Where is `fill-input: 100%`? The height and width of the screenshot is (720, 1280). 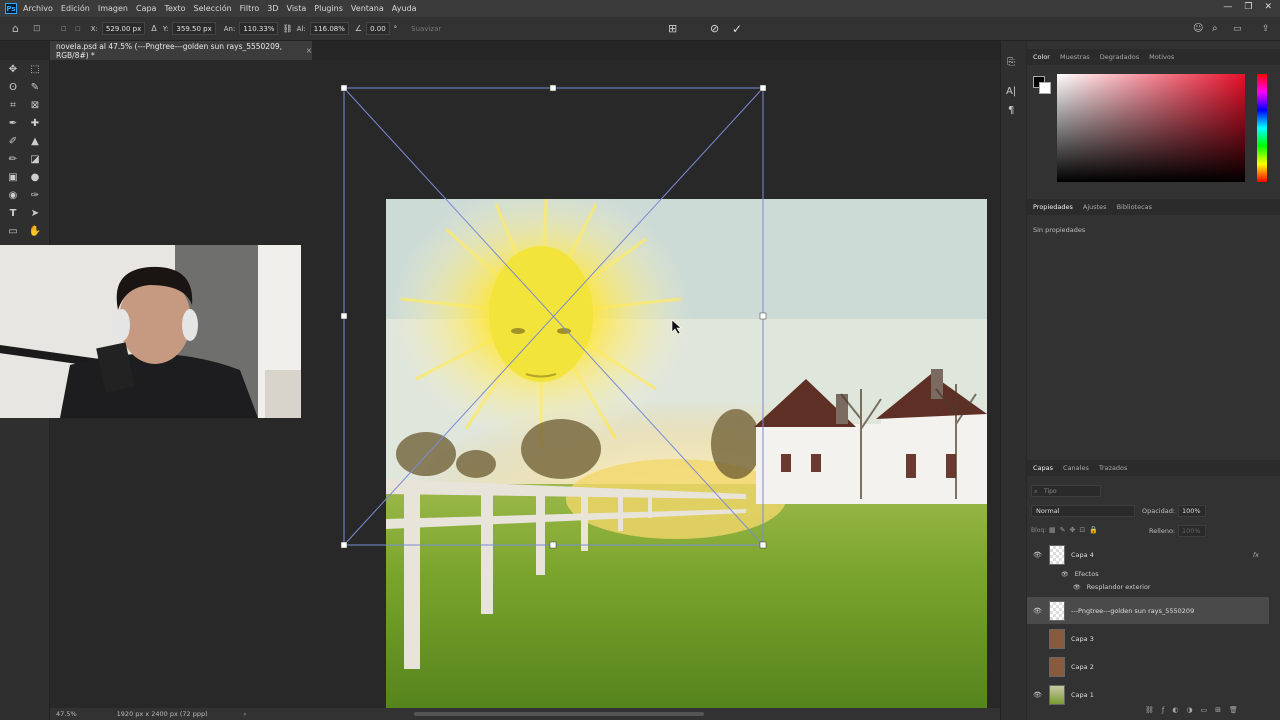 fill-input: 100% is located at coordinates (1192, 531).